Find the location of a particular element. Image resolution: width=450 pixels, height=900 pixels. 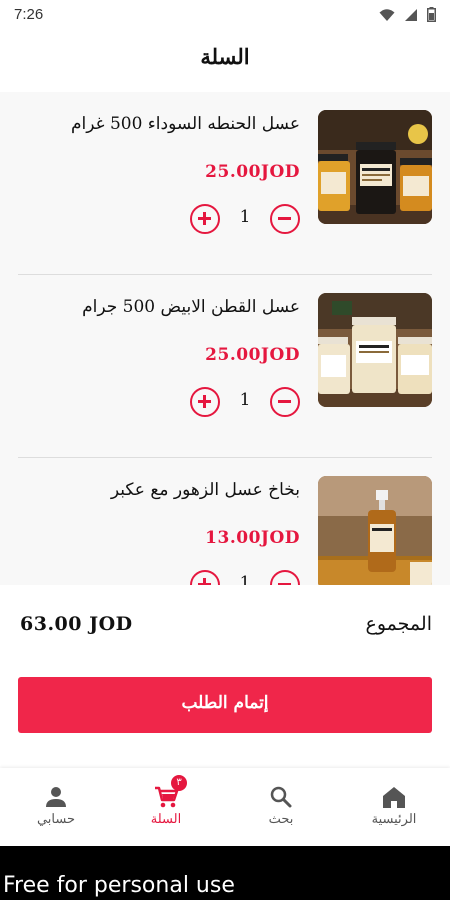

nav-label: السلة is located at coordinates (166, 819).